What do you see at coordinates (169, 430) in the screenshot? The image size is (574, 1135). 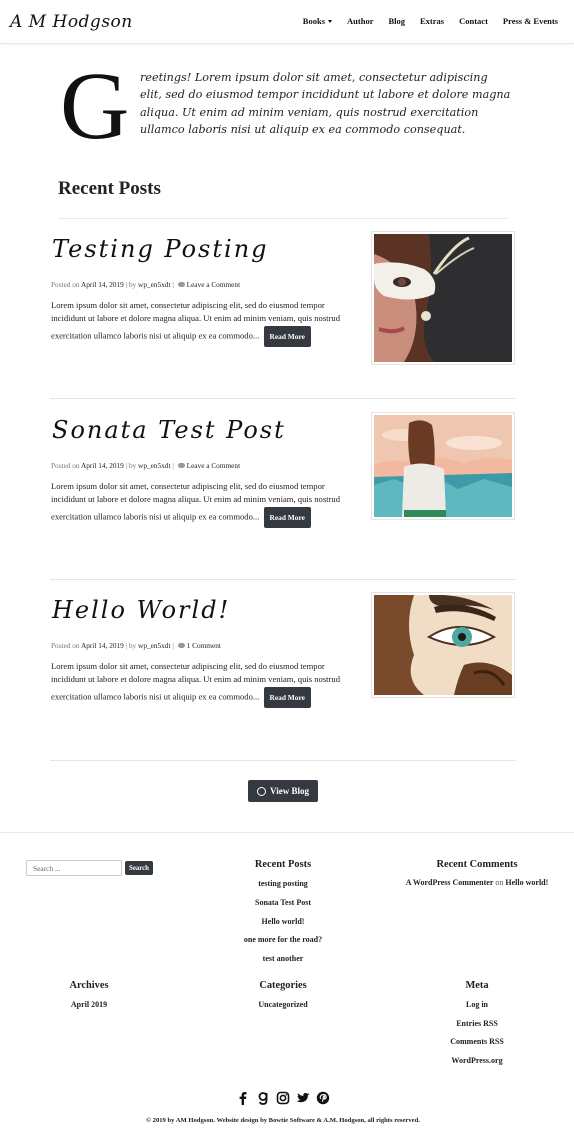 I see `post-title: Sonata Test Post` at bounding box center [169, 430].